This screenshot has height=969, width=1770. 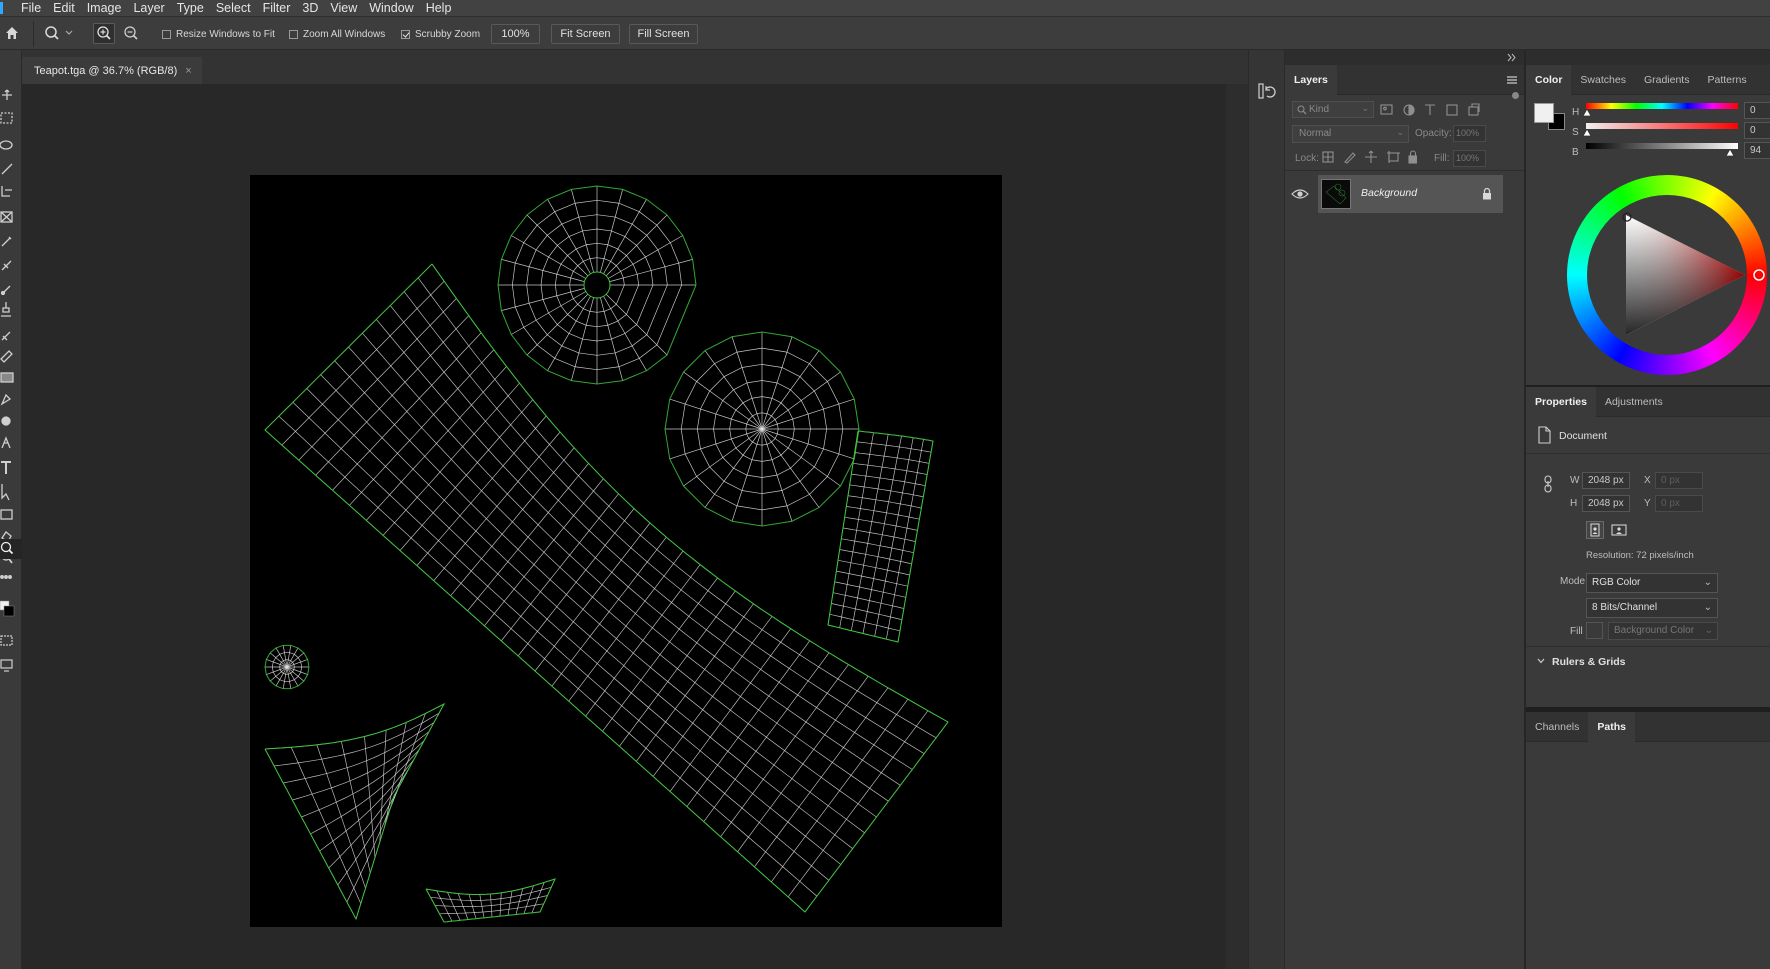 What do you see at coordinates (1654, 630) in the screenshot?
I see `fill-select-value: Background Color` at bounding box center [1654, 630].